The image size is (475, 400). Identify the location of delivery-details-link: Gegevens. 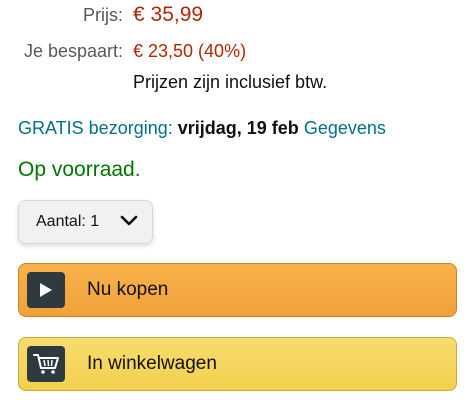
(345, 128).